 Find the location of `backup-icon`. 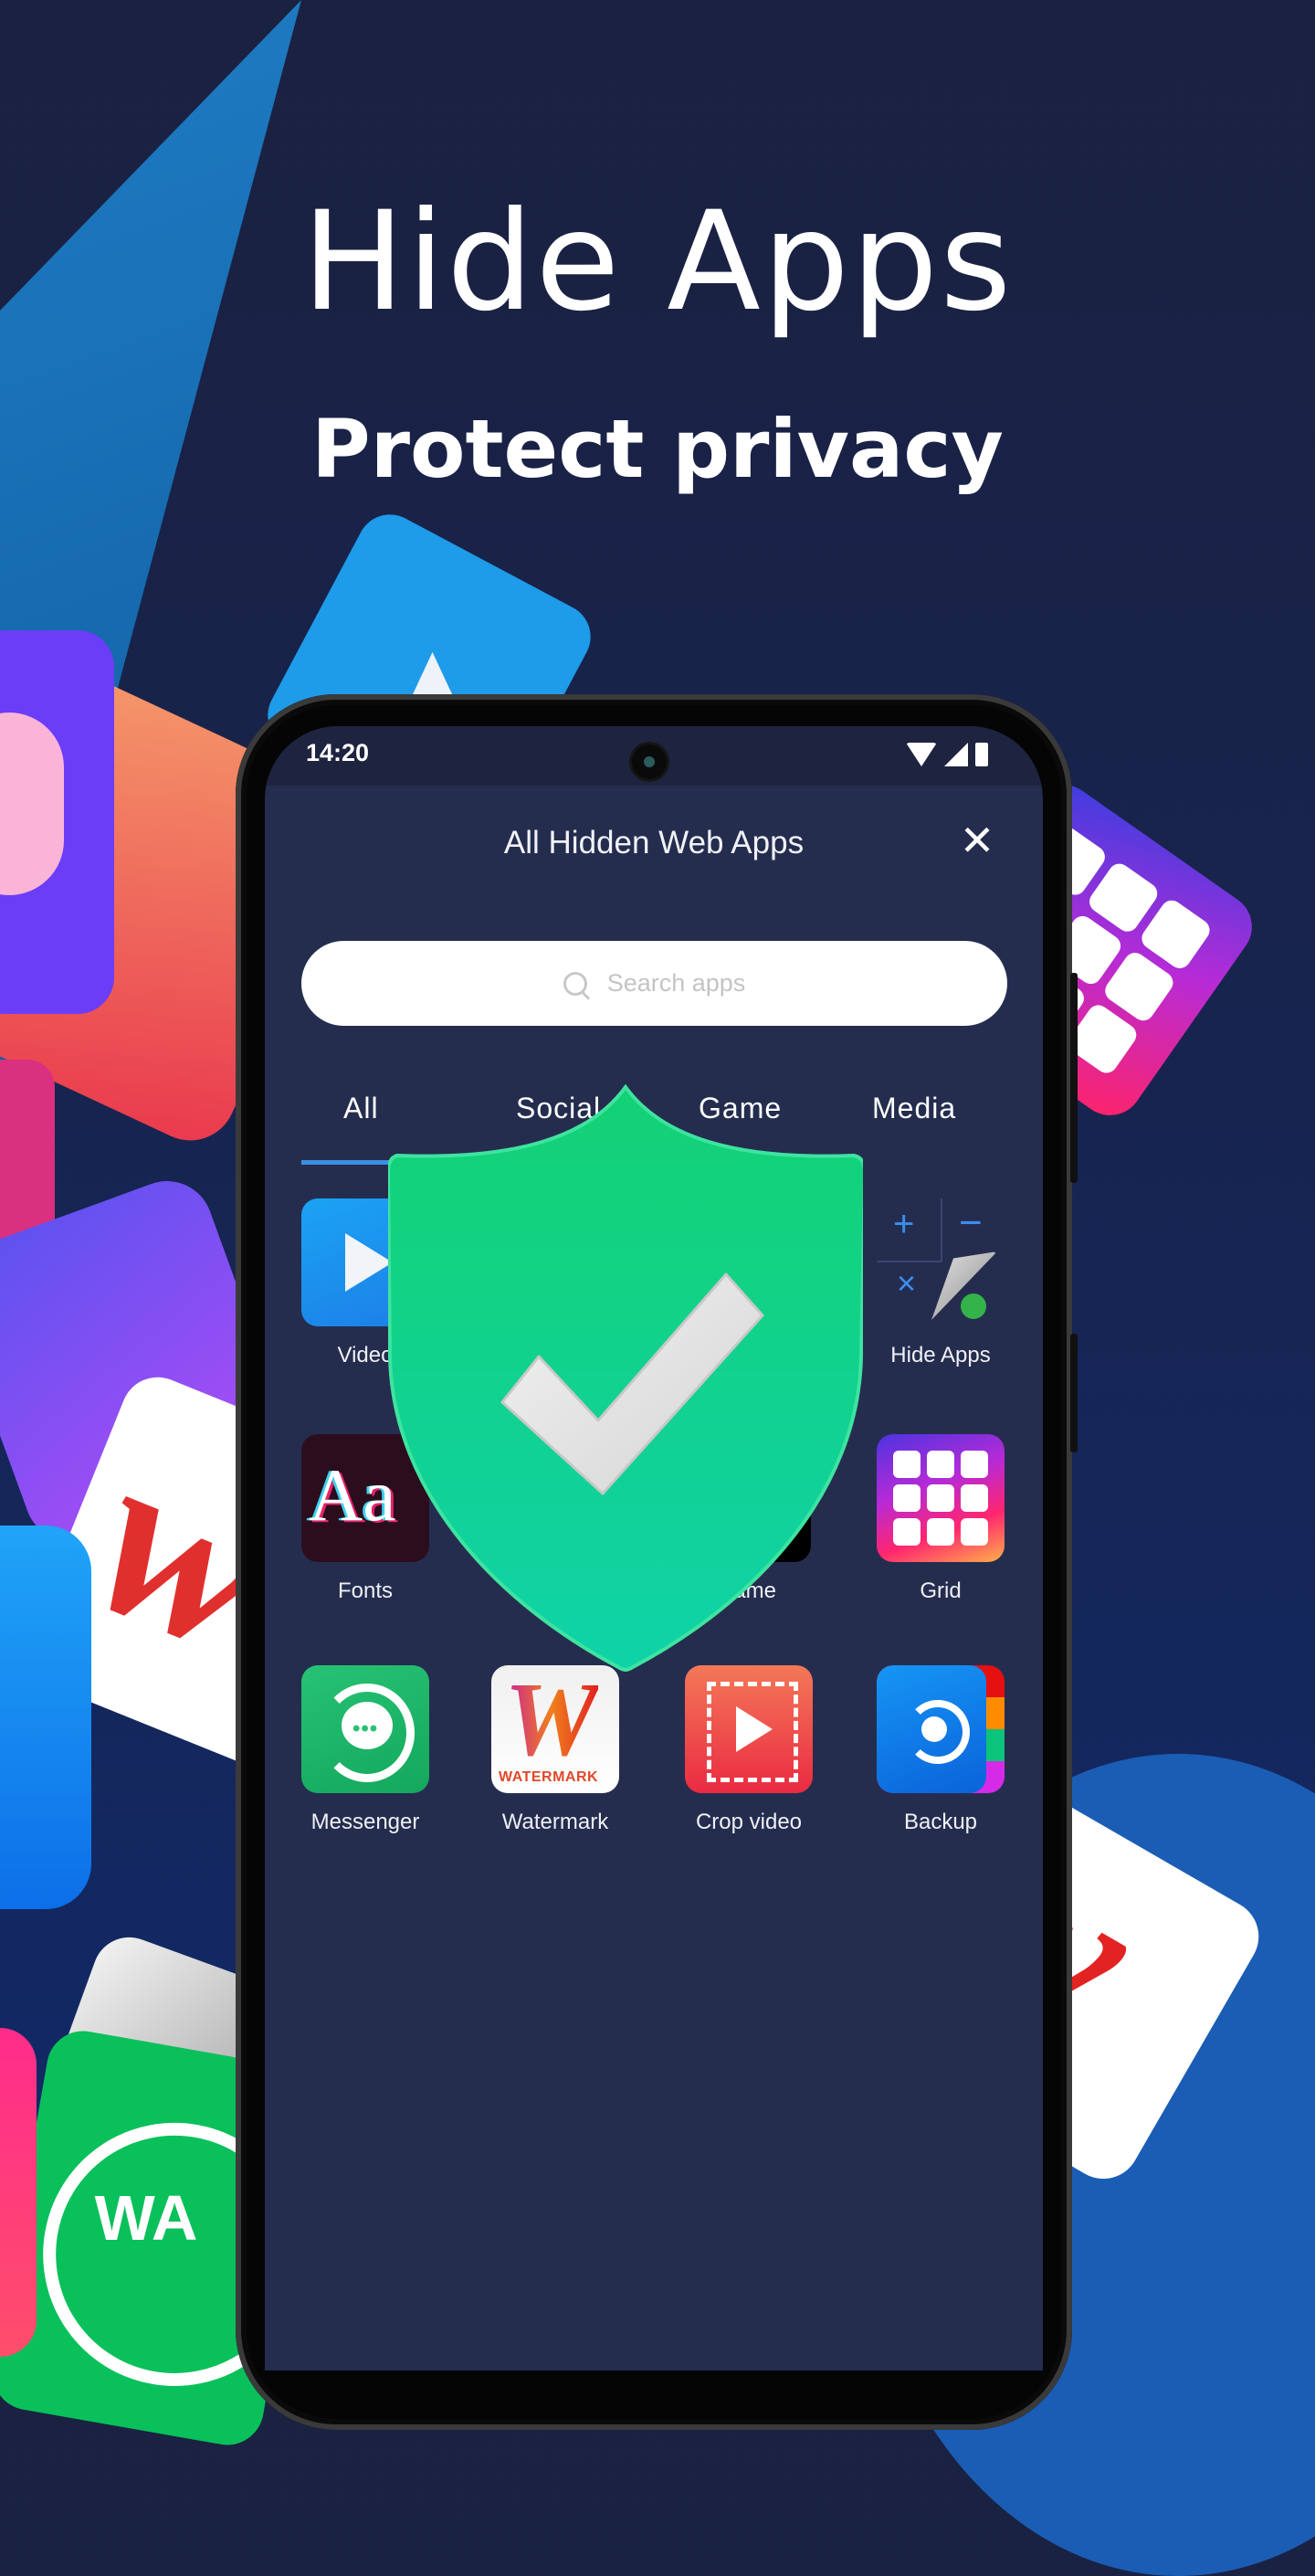

backup-icon is located at coordinates (941, 1729).